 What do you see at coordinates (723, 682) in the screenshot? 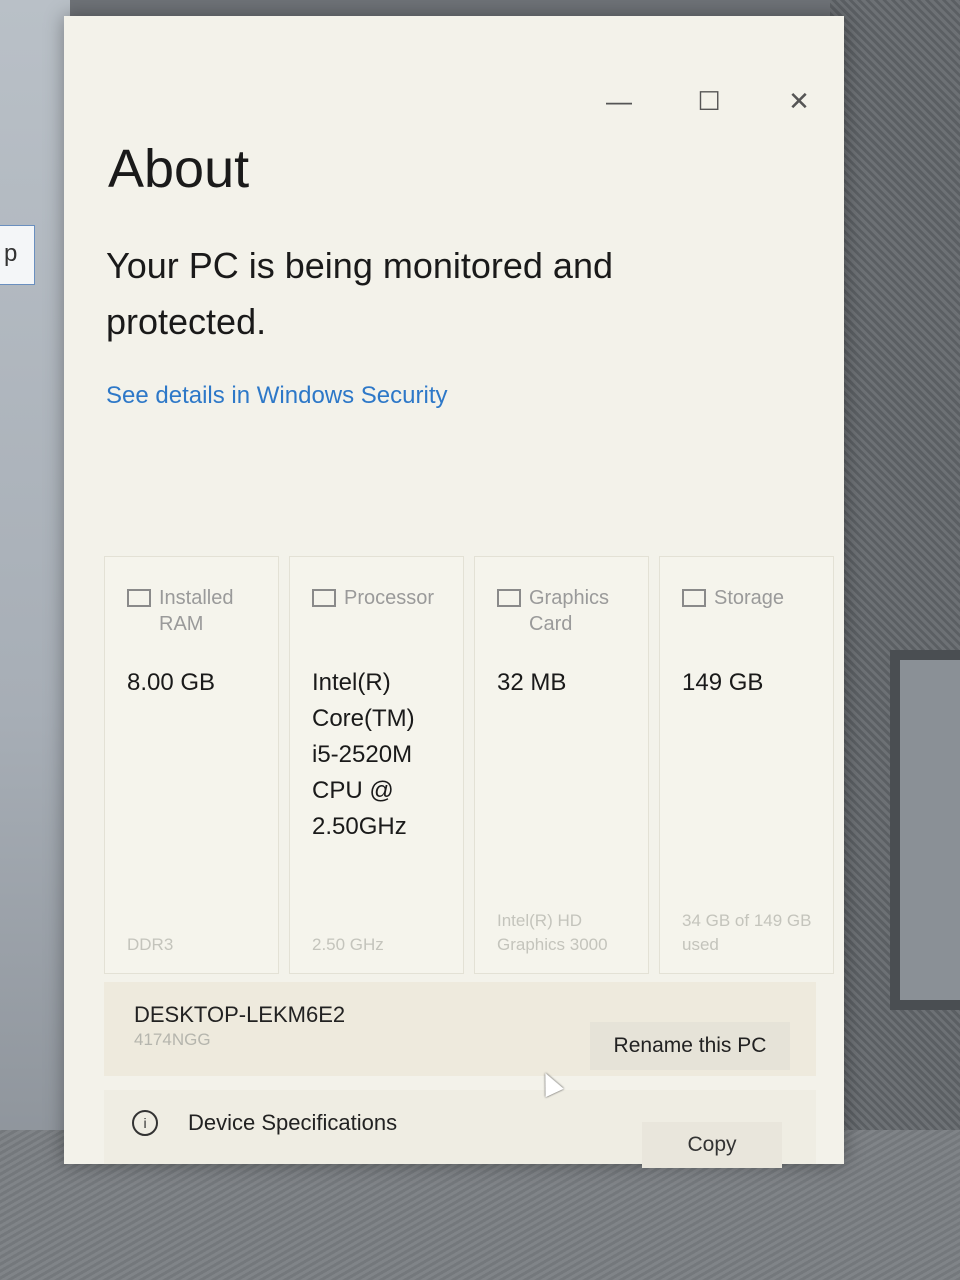
I see `spec-value: 149 GB` at bounding box center [723, 682].